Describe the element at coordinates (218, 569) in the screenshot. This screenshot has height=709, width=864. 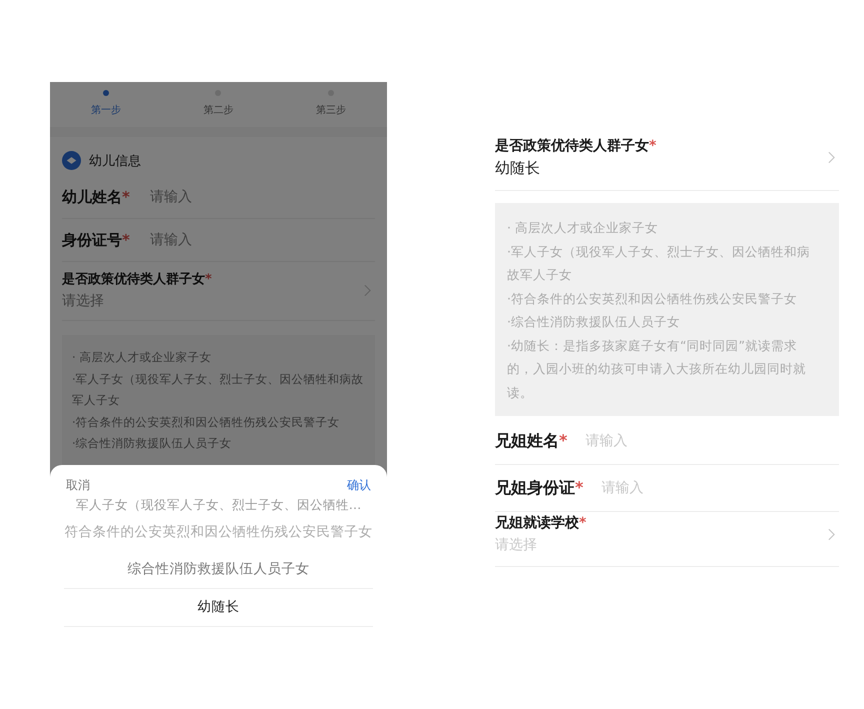
I see `picker-option: 综合性消防救援队伍人员子女` at that location.